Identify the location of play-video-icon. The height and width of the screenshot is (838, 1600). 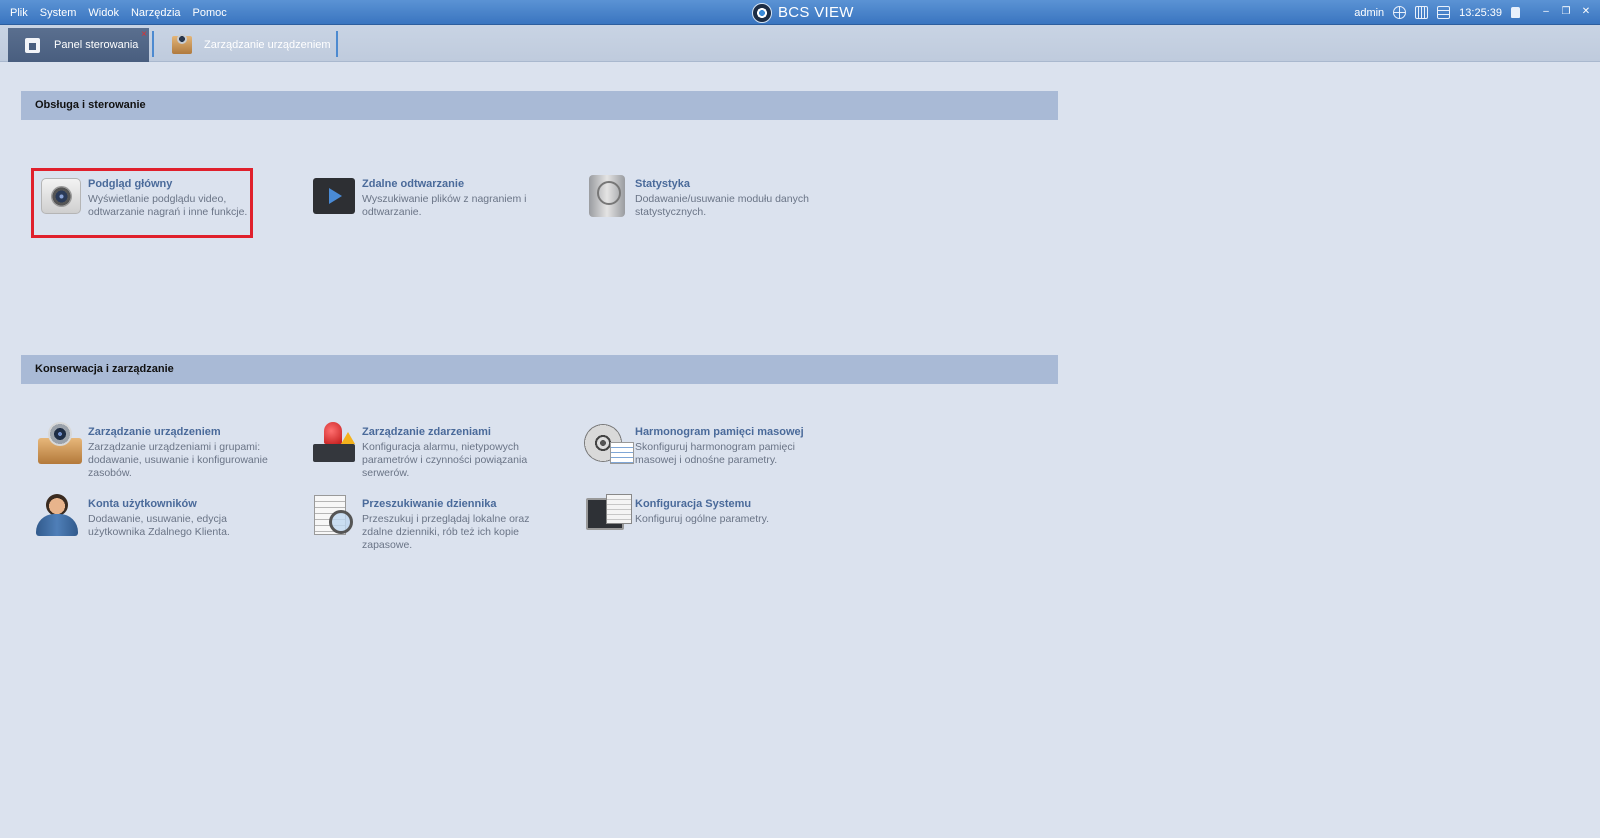
(332, 196).